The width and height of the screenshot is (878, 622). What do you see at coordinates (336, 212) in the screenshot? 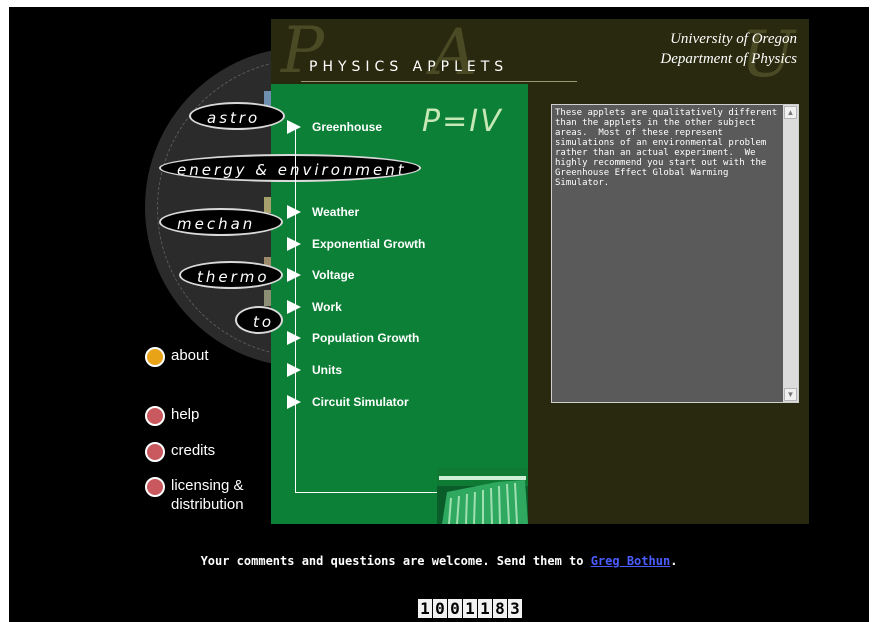
I see `applet-label: Weather` at bounding box center [336, 212].